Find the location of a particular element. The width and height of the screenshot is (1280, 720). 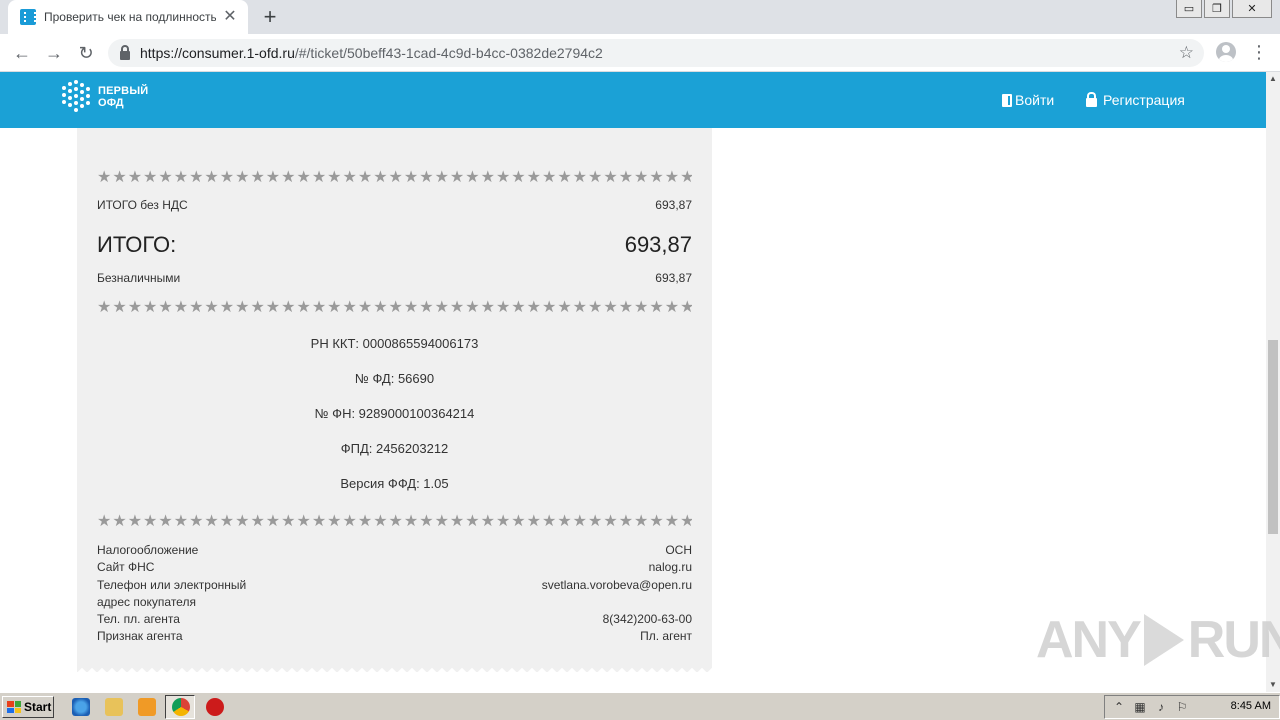

bookmark-star-icon: ☆ is located at coordinates (1186, 53).